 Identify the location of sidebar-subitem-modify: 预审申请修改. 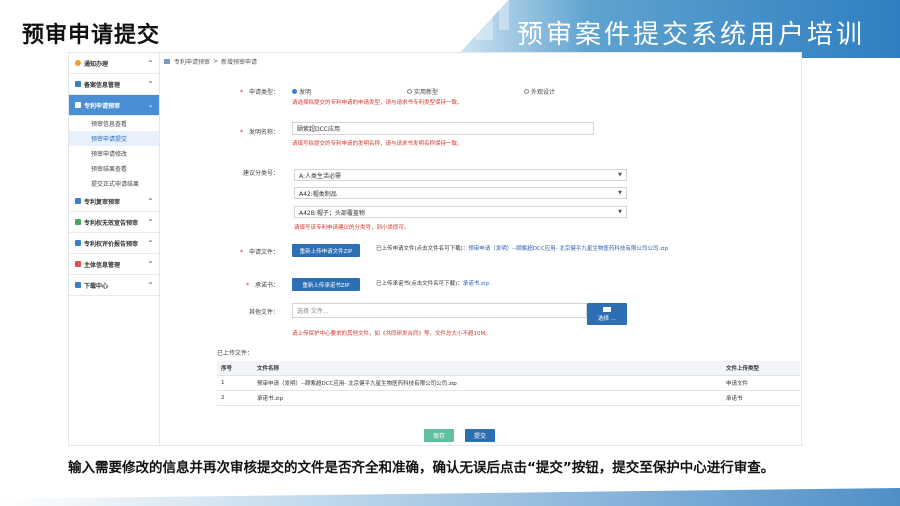
(114, 153).